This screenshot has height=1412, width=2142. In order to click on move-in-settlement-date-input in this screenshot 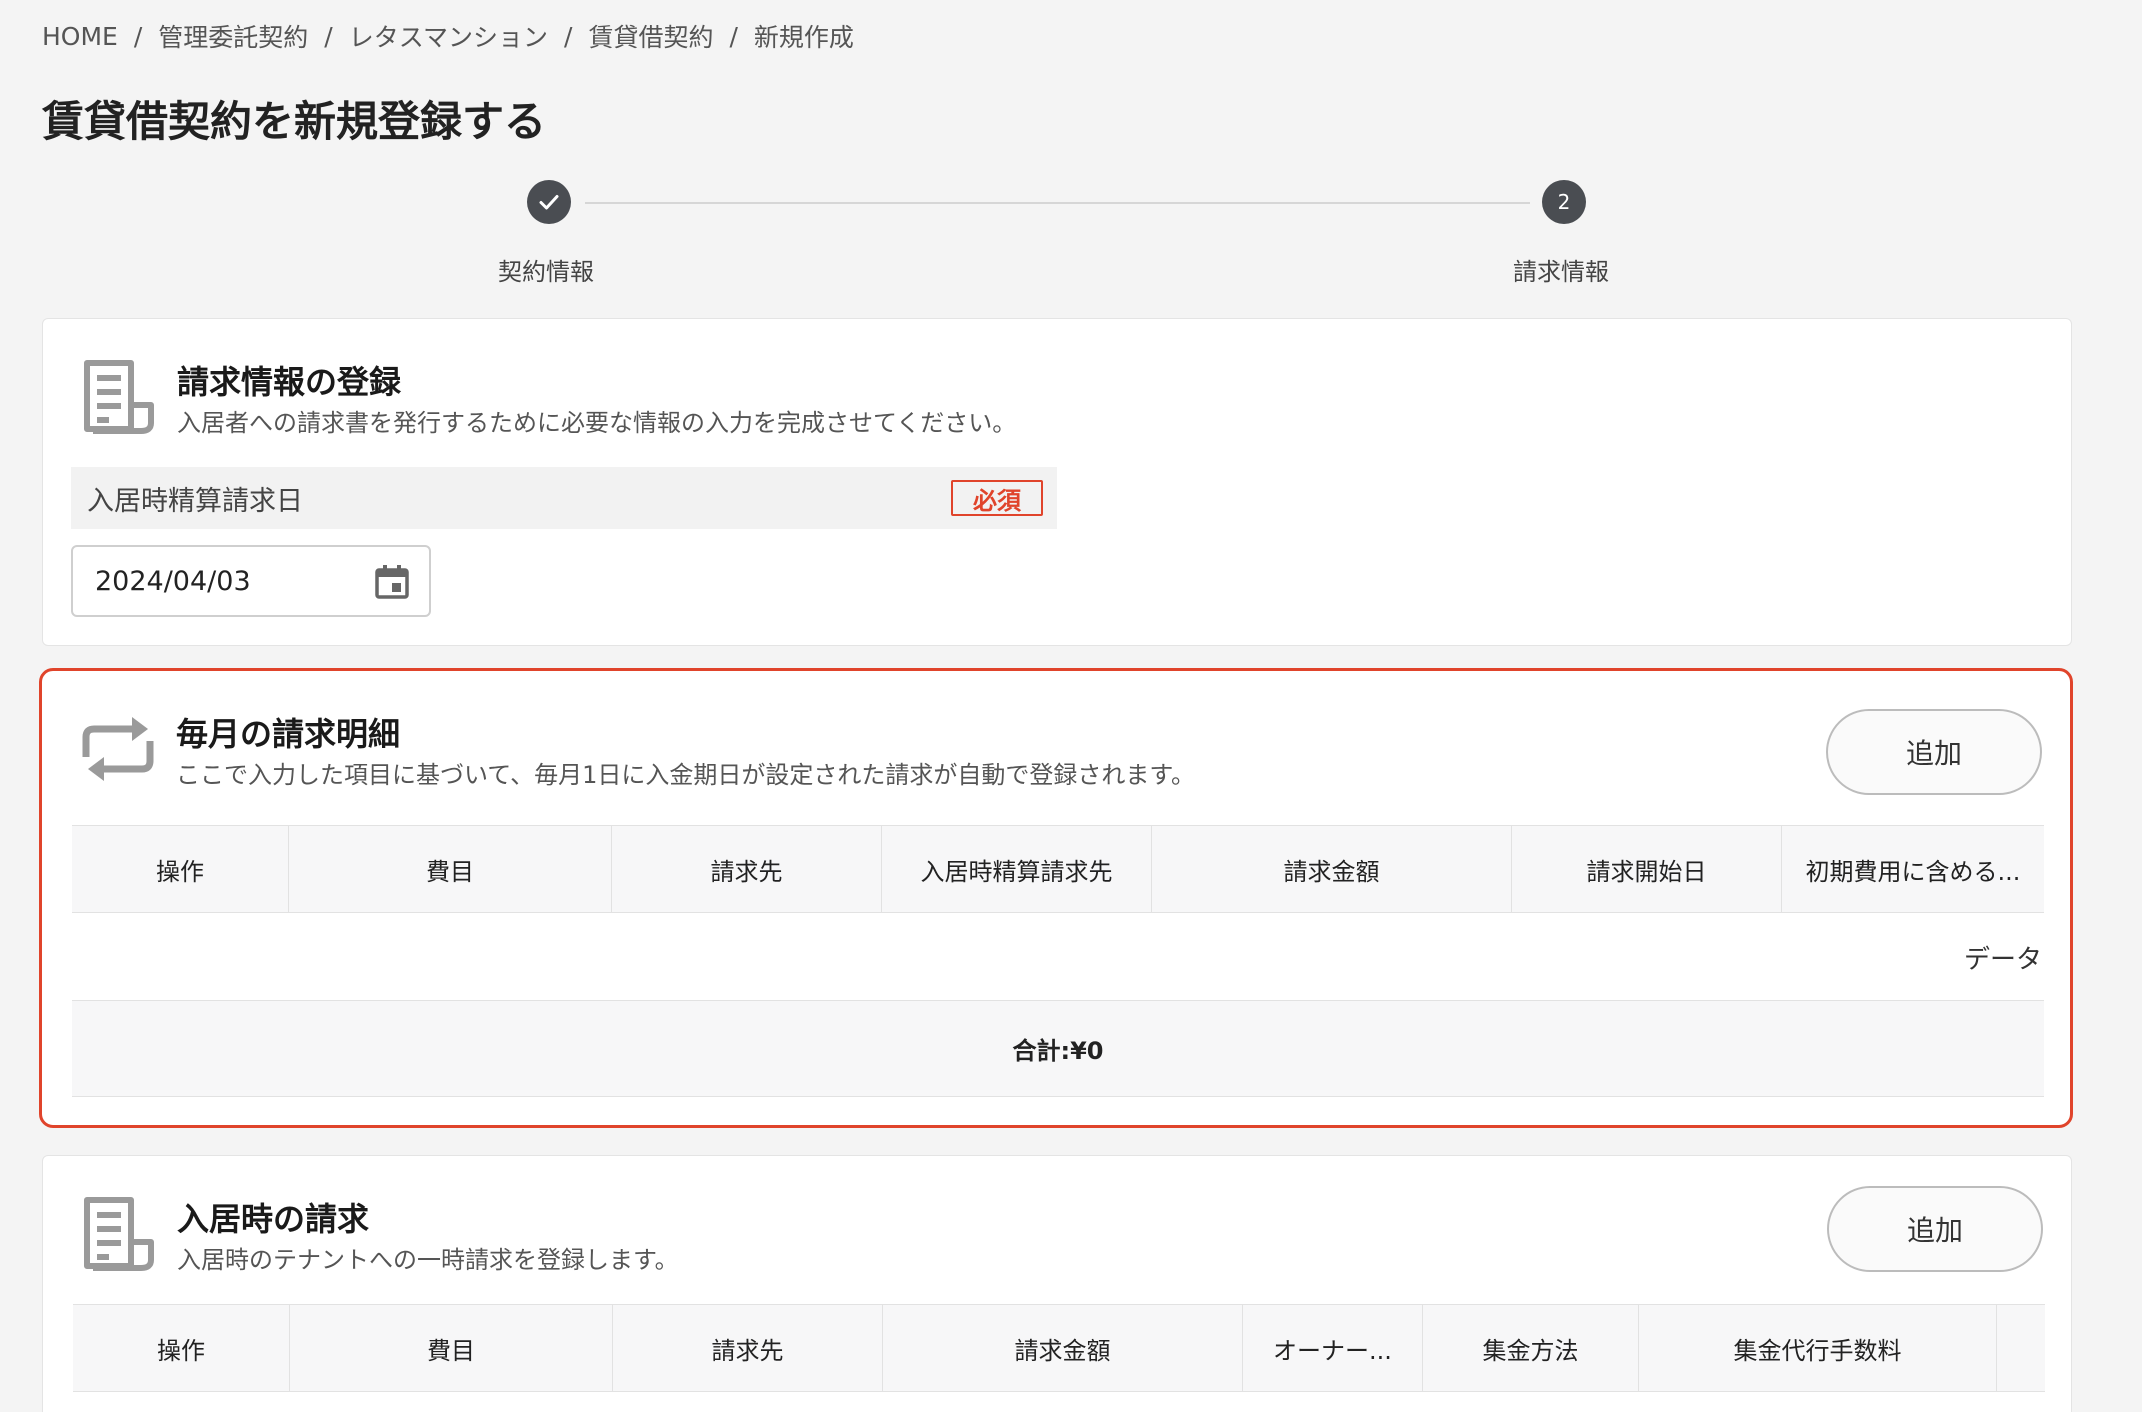, I will do `click(225, 581)`.